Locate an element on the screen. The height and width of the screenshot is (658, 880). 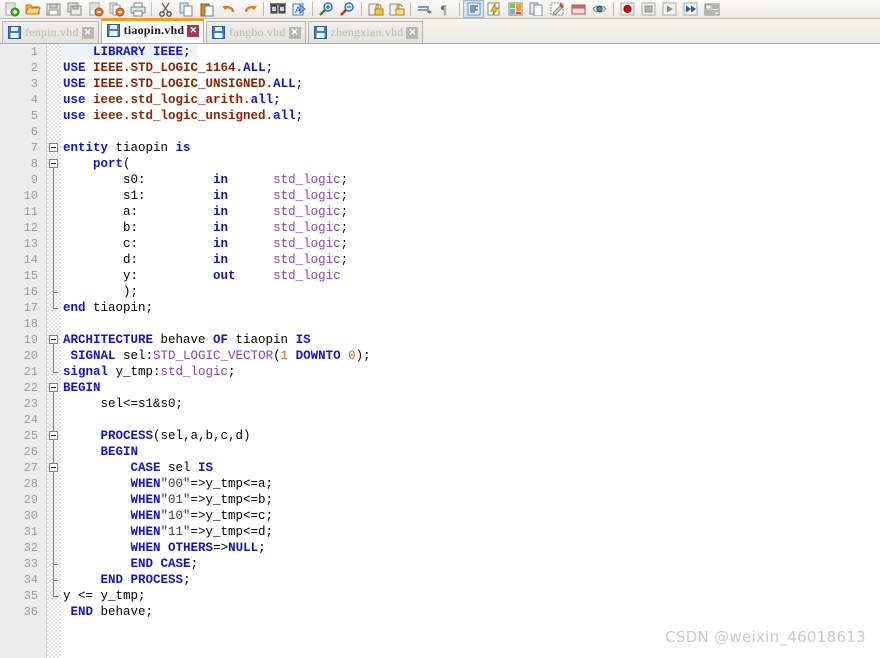
code-text: WHEN"11"=>y_tmp<=d; is located at coordinates (170, 532).